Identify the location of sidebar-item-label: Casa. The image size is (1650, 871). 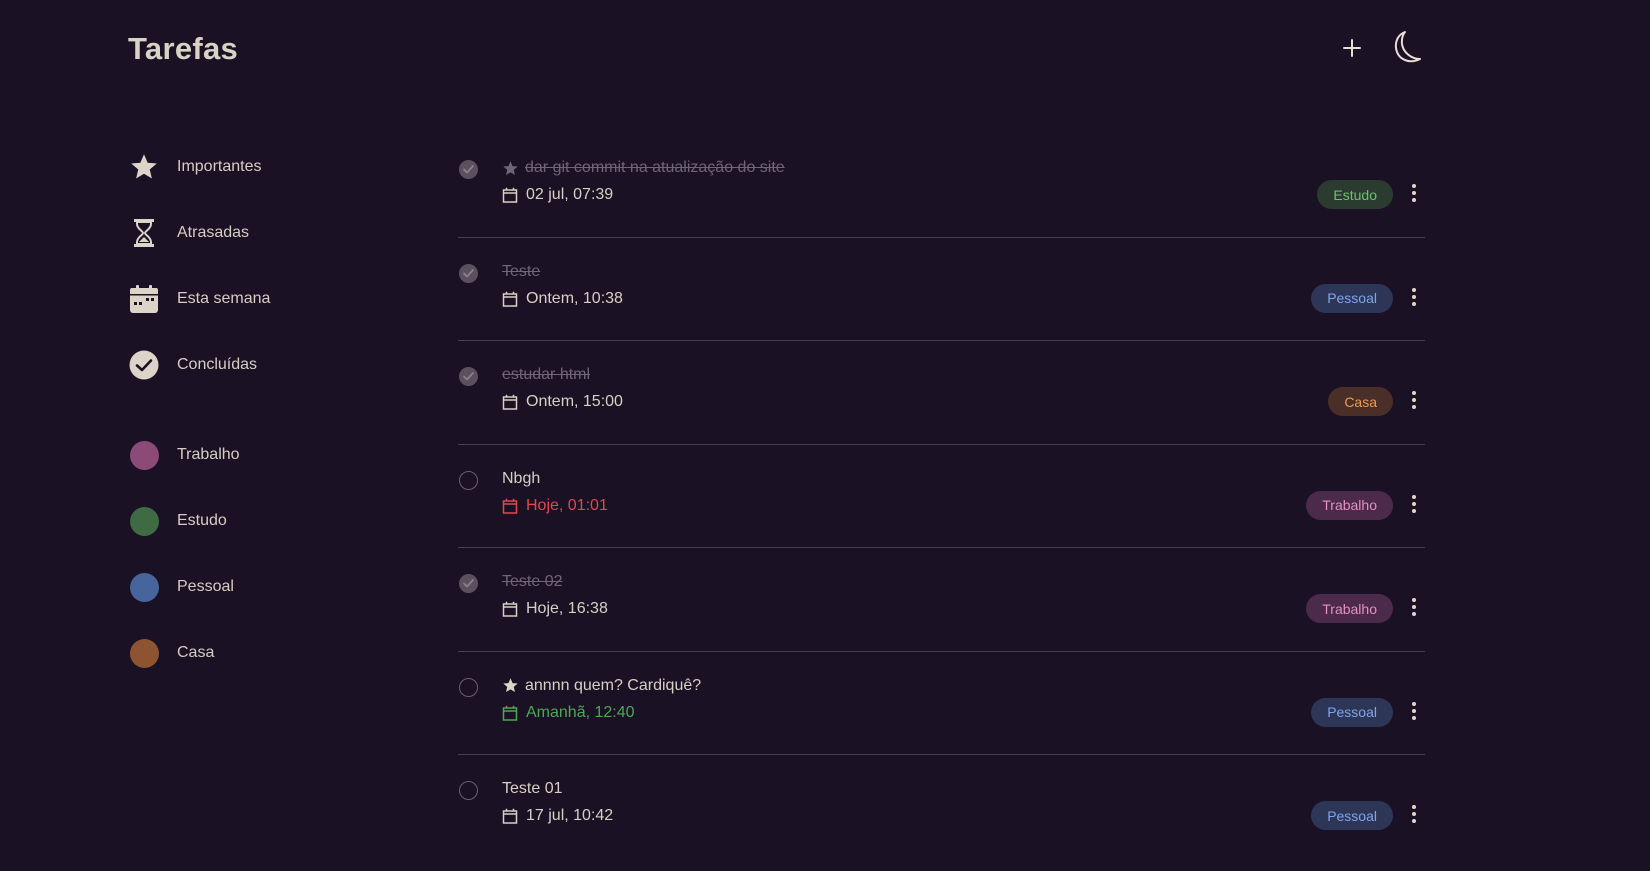
(196, 652).